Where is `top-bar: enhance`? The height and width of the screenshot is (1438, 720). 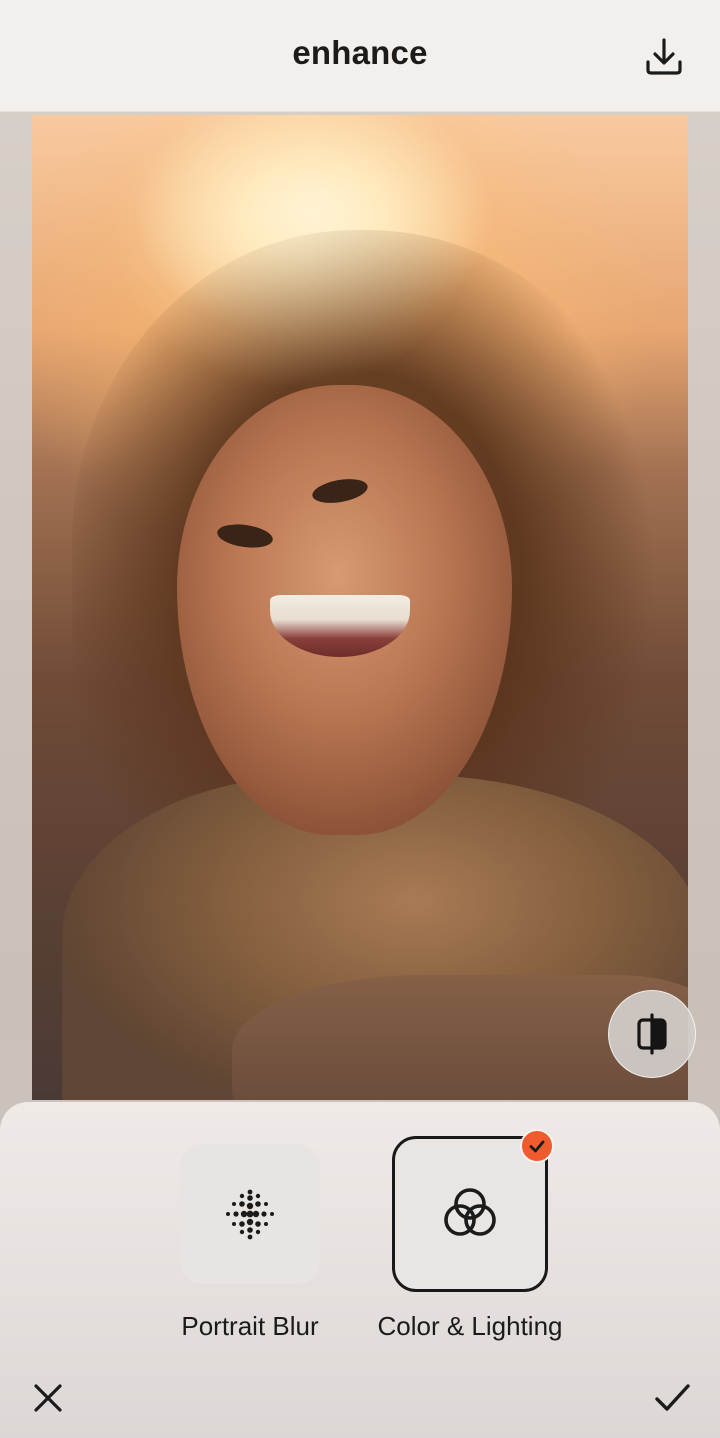
top-bar: enhance is located at coordinates (360, 56).